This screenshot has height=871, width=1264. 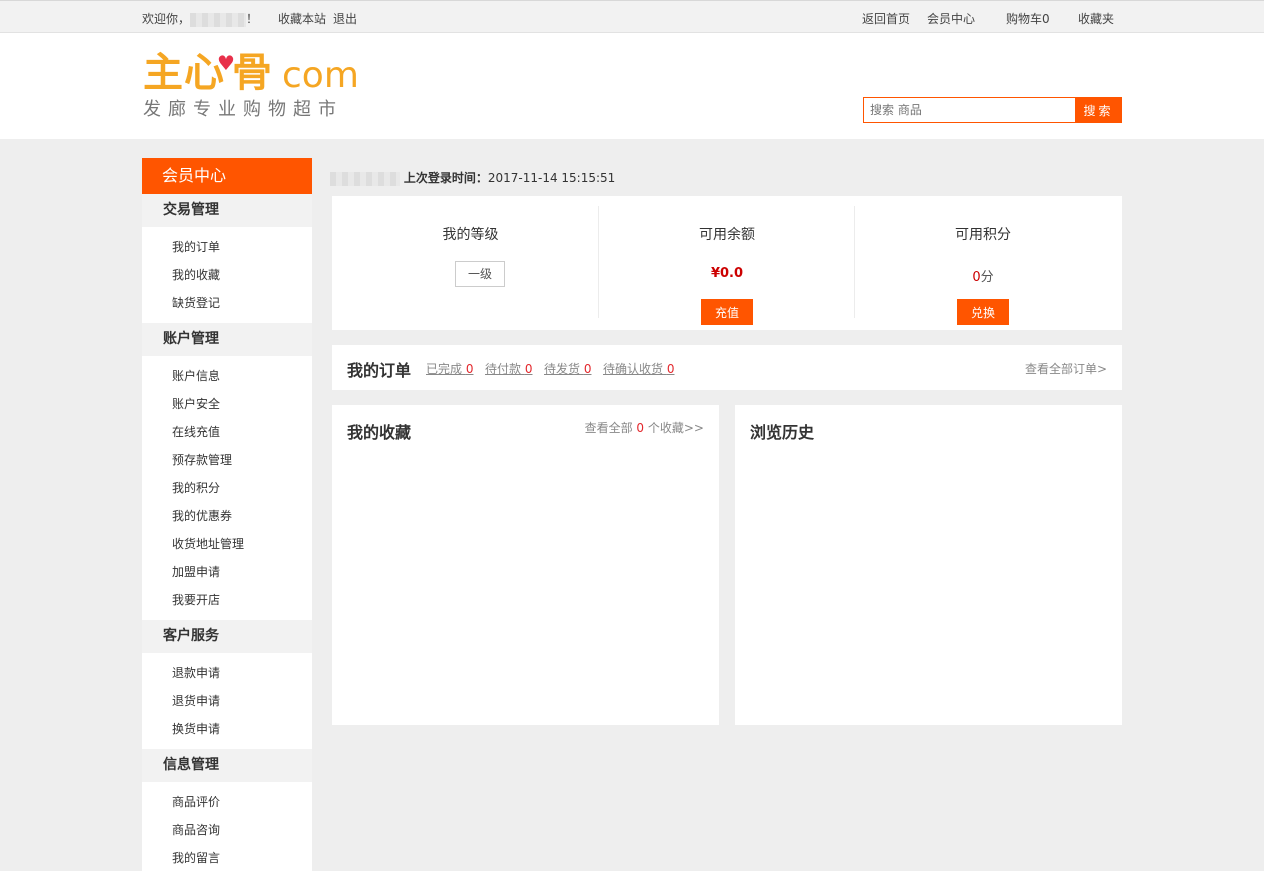 What do you see at coordinates (727, 312) in the screenshot?
I see `recharge-button: 充值` at bounding box center [727, 312].